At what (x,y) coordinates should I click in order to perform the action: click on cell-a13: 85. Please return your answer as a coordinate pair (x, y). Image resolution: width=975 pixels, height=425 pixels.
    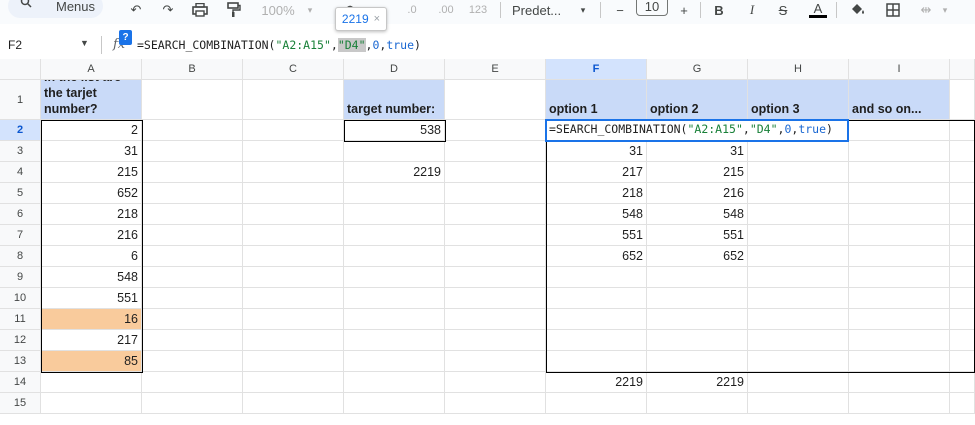
    Looking at the image, I should click on (91, 361).